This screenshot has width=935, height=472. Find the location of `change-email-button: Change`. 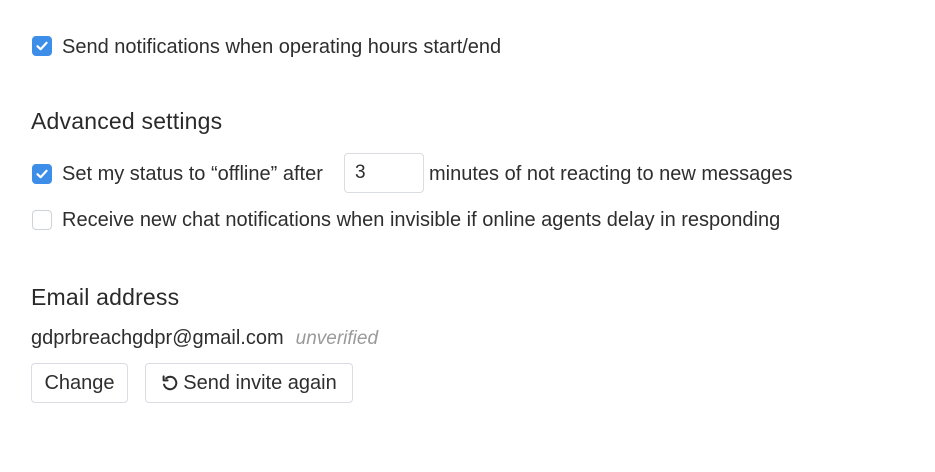

change-email-button: Change is located at coordinates (79, 383).